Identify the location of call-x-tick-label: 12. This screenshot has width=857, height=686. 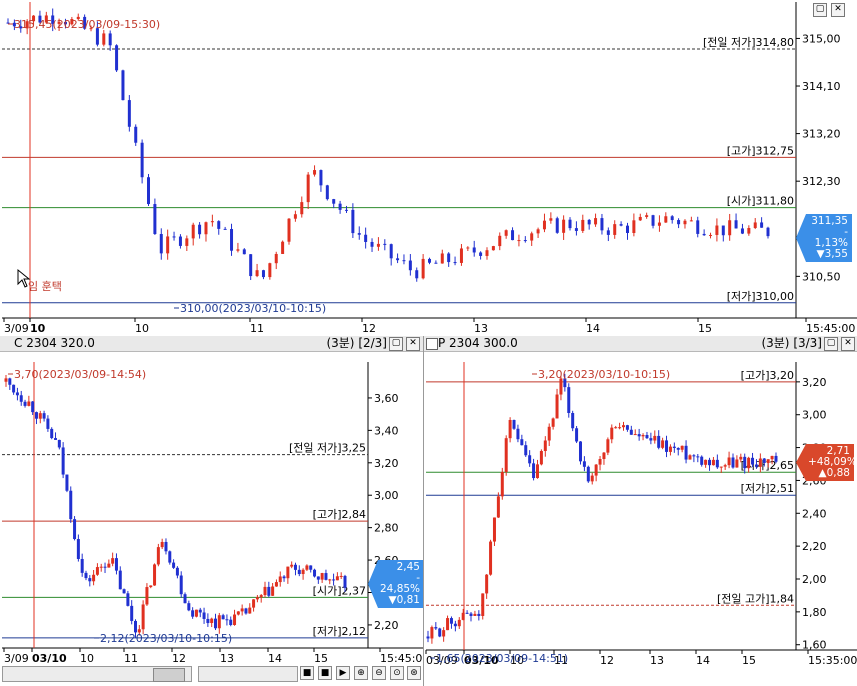
(179, 658).